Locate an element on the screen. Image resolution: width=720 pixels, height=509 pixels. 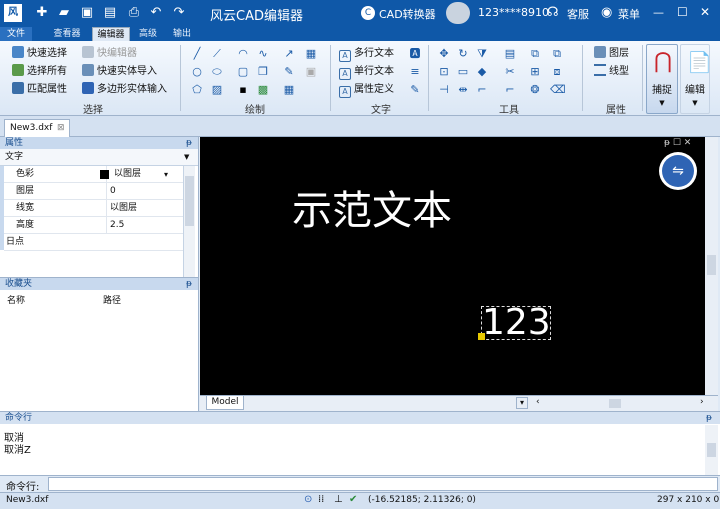
quick-editor-button: 快编辑器 is located at coordinates (109, 53).